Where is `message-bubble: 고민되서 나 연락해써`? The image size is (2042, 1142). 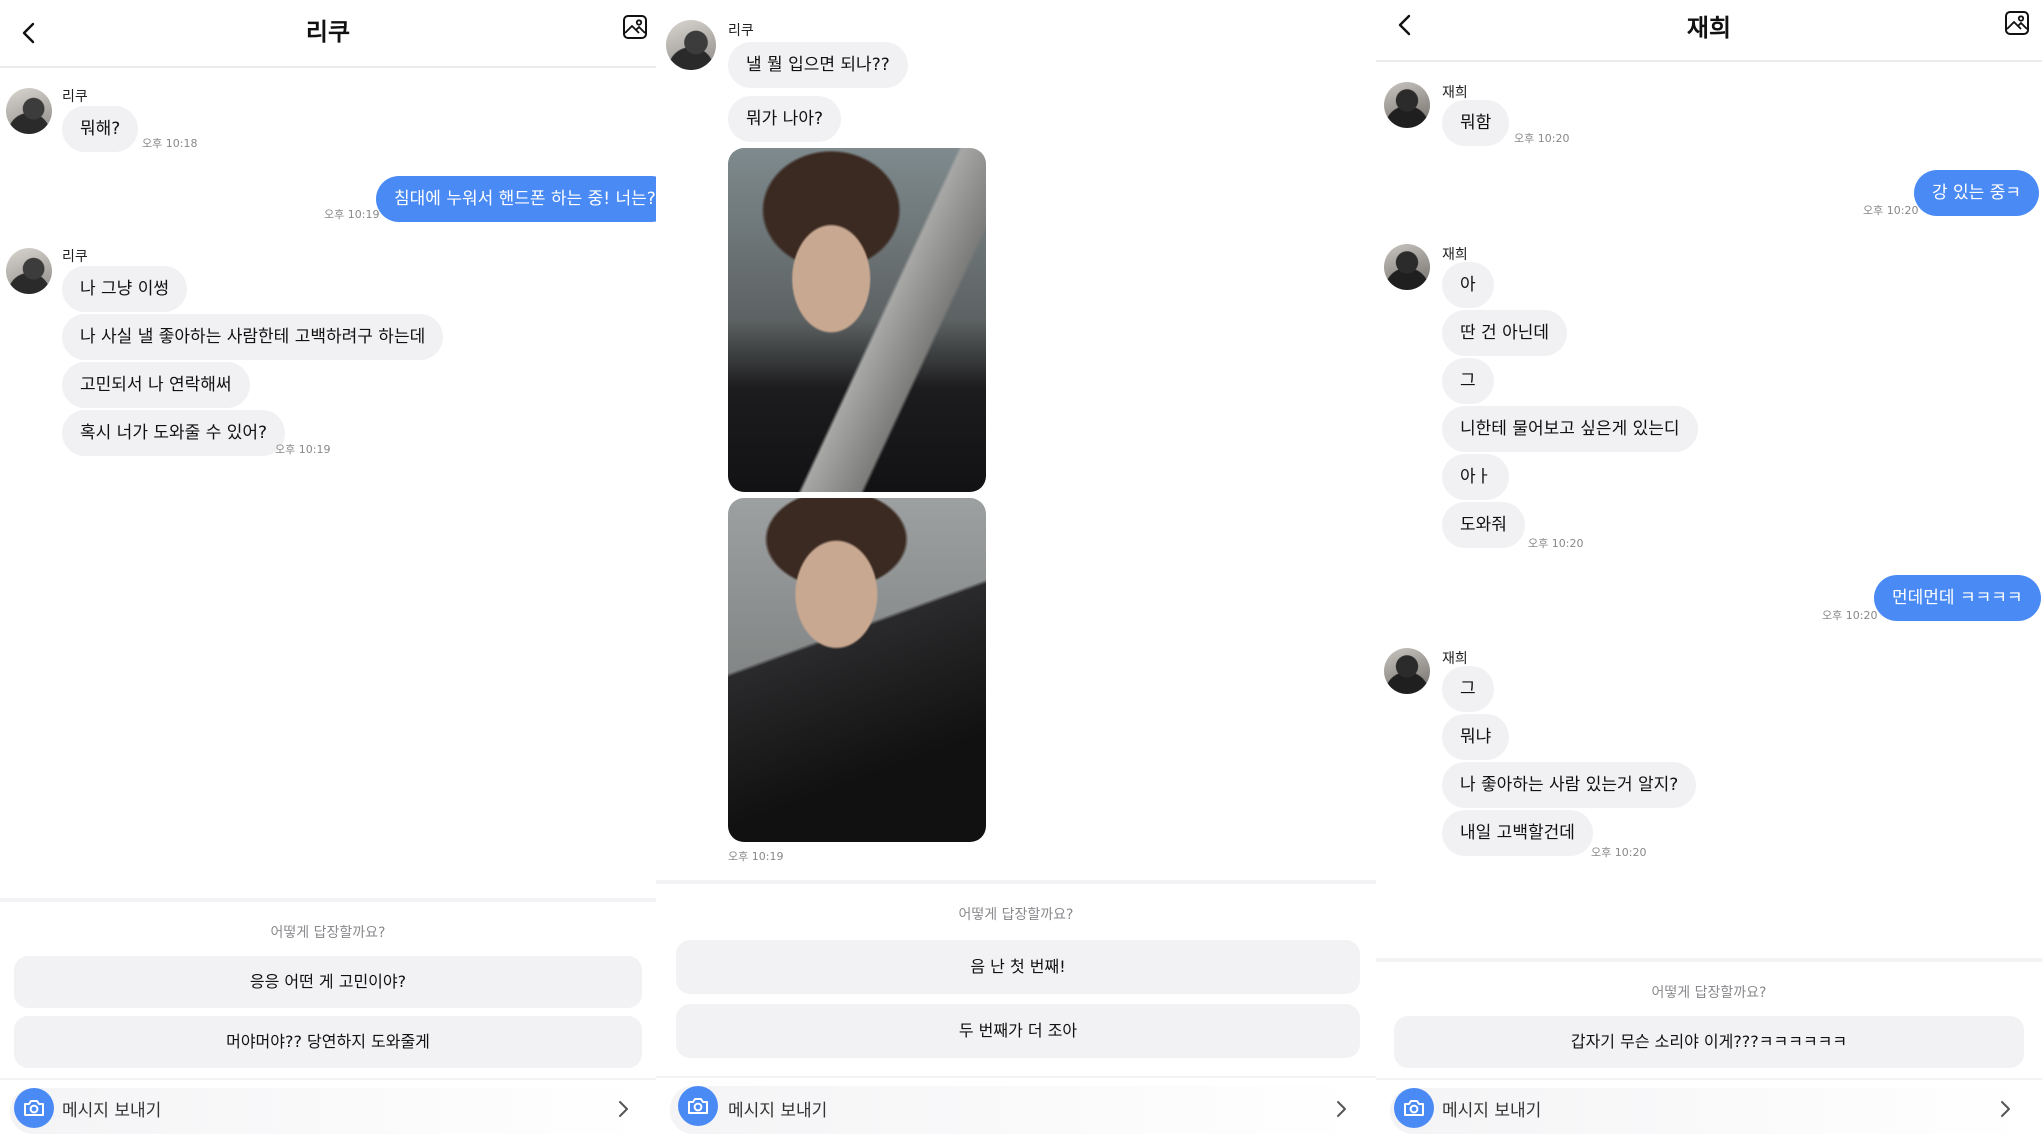 message-bubble: 고민되서 나 연락해써 is located at coordinates (156, 385).